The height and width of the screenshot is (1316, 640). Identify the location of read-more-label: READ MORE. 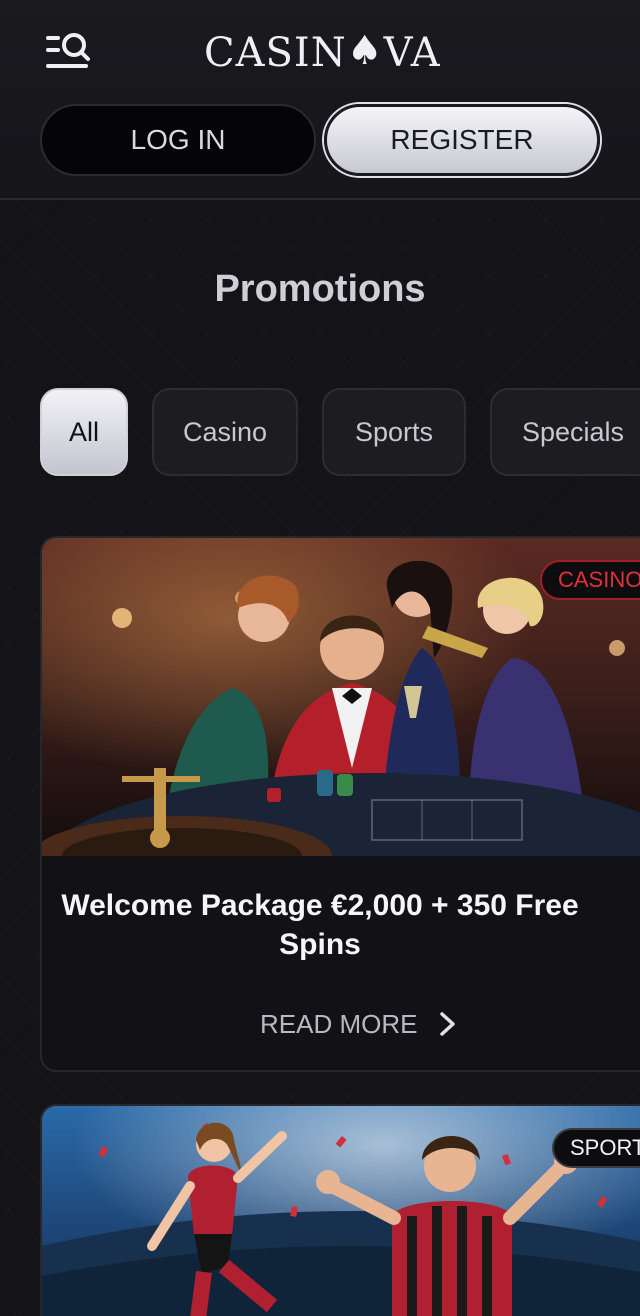
(339, 1023).